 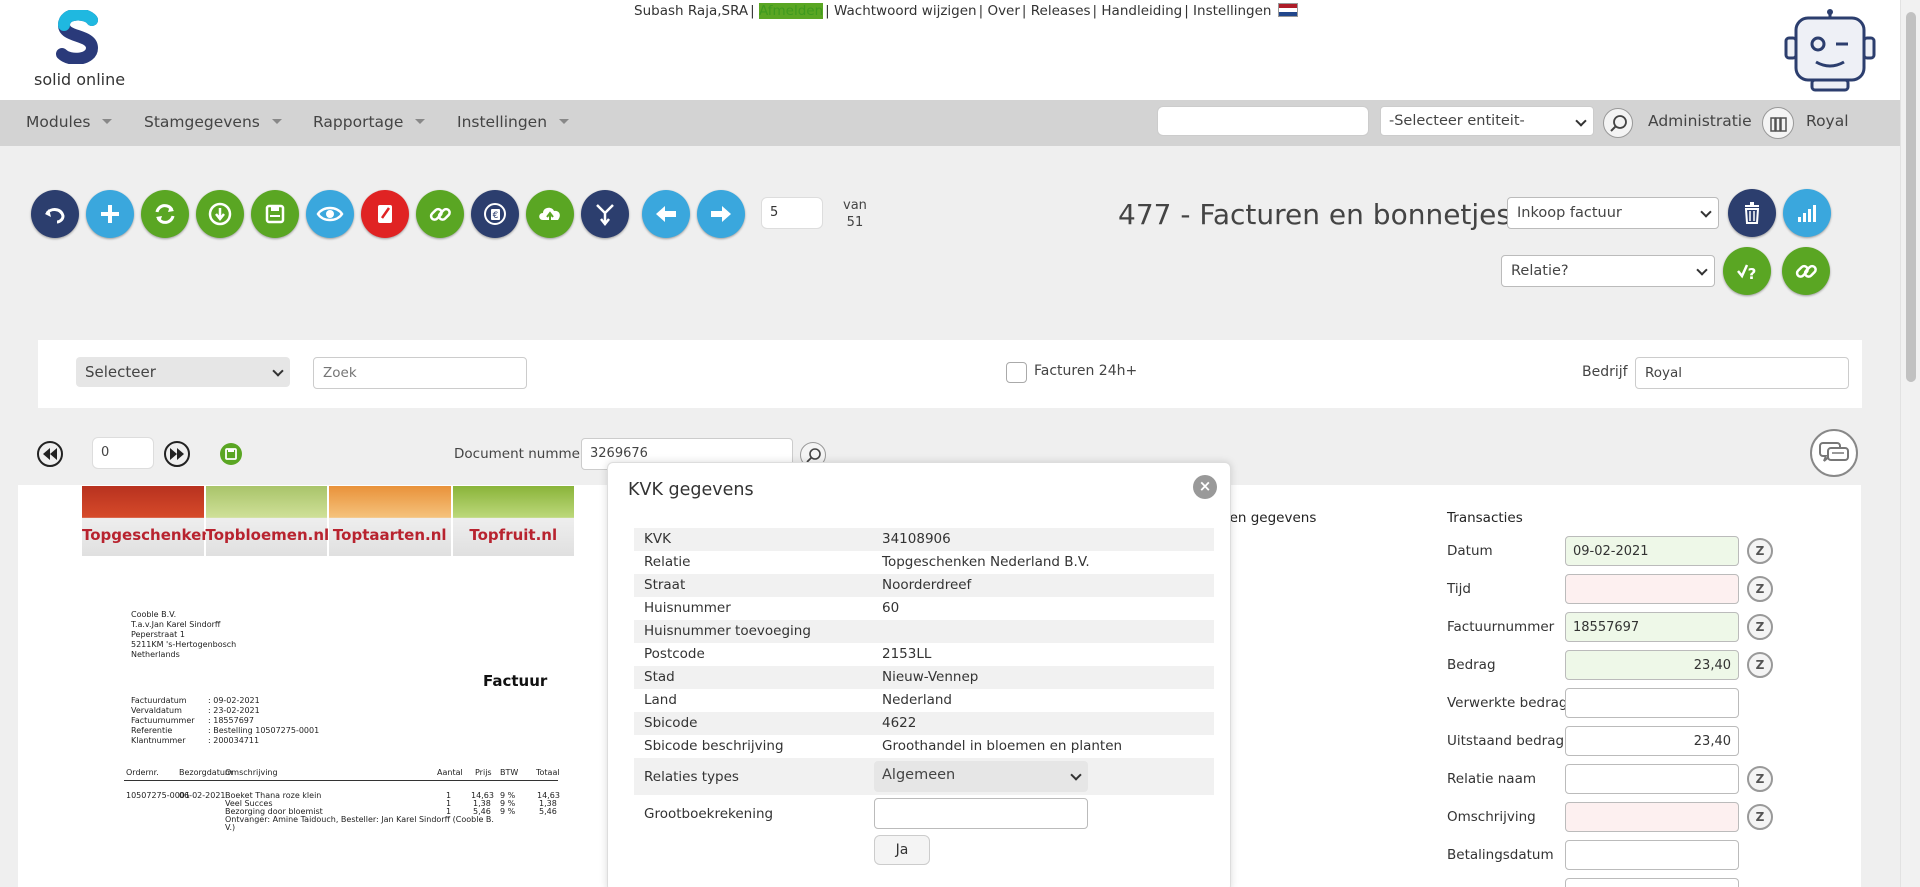 What do you see at coordinates (1470, 551) in the screenshot?
I see `datum-label: Datum` at bounding box center [1470, 551].